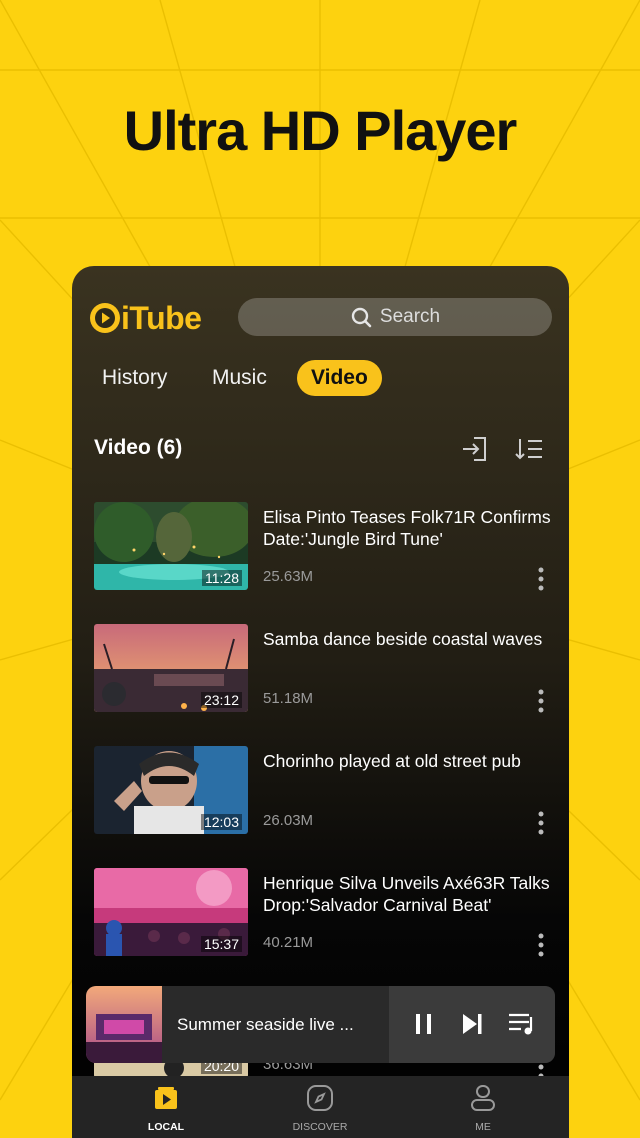 This screenshot has height=1138, width=640. What do you see at coordinates (424, 1024) in the screenshot?
I see `pause-icon` at bounding box center [424, 1024].